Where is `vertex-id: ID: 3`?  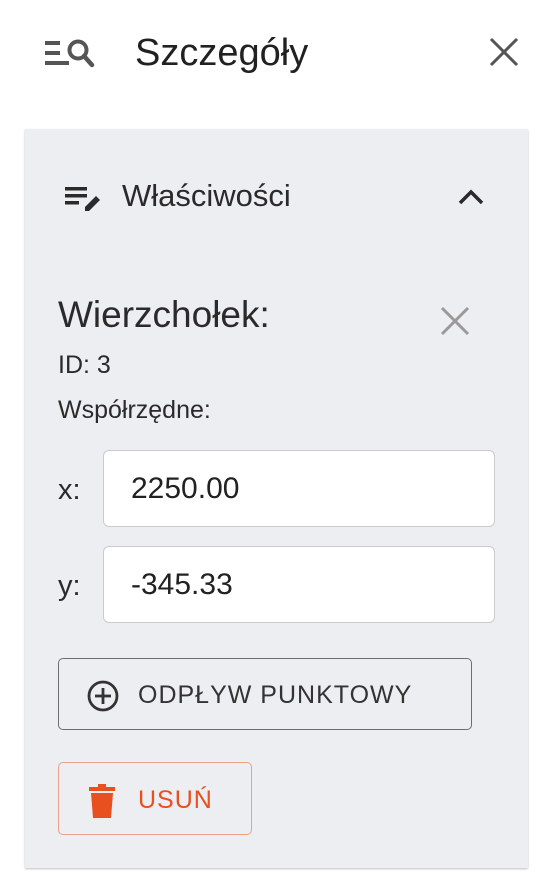
vertex-id: ID: 3 is located at coordinates (84, 365).